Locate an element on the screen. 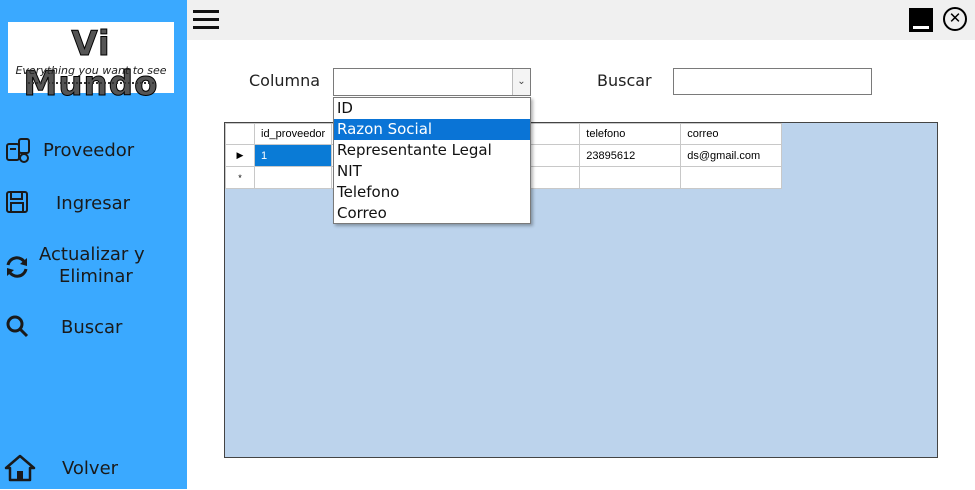 This screenshot has height=490, width=975. sidebar-item-actualizar: Actualizar y Eliminar is located at coordinates (93, 267).